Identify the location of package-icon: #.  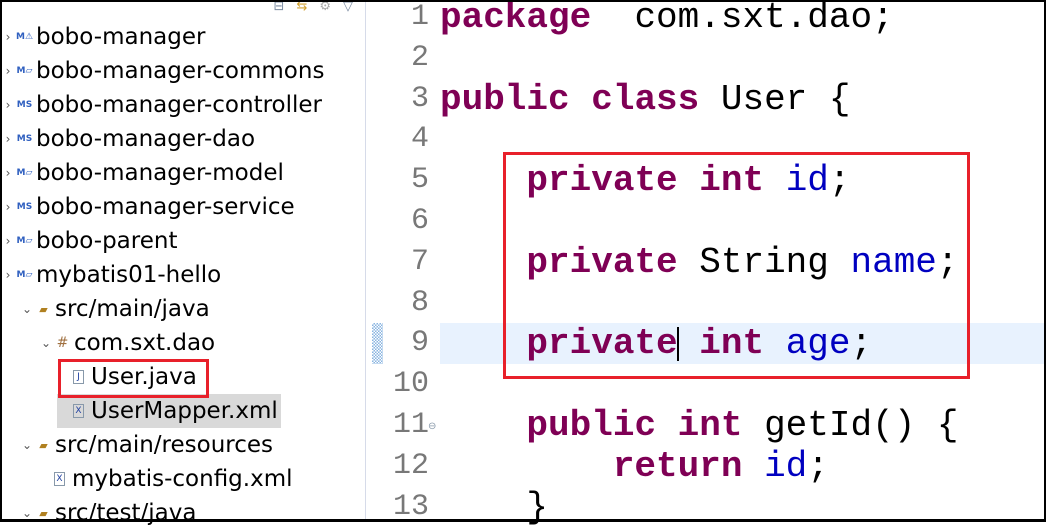
(62, 343).